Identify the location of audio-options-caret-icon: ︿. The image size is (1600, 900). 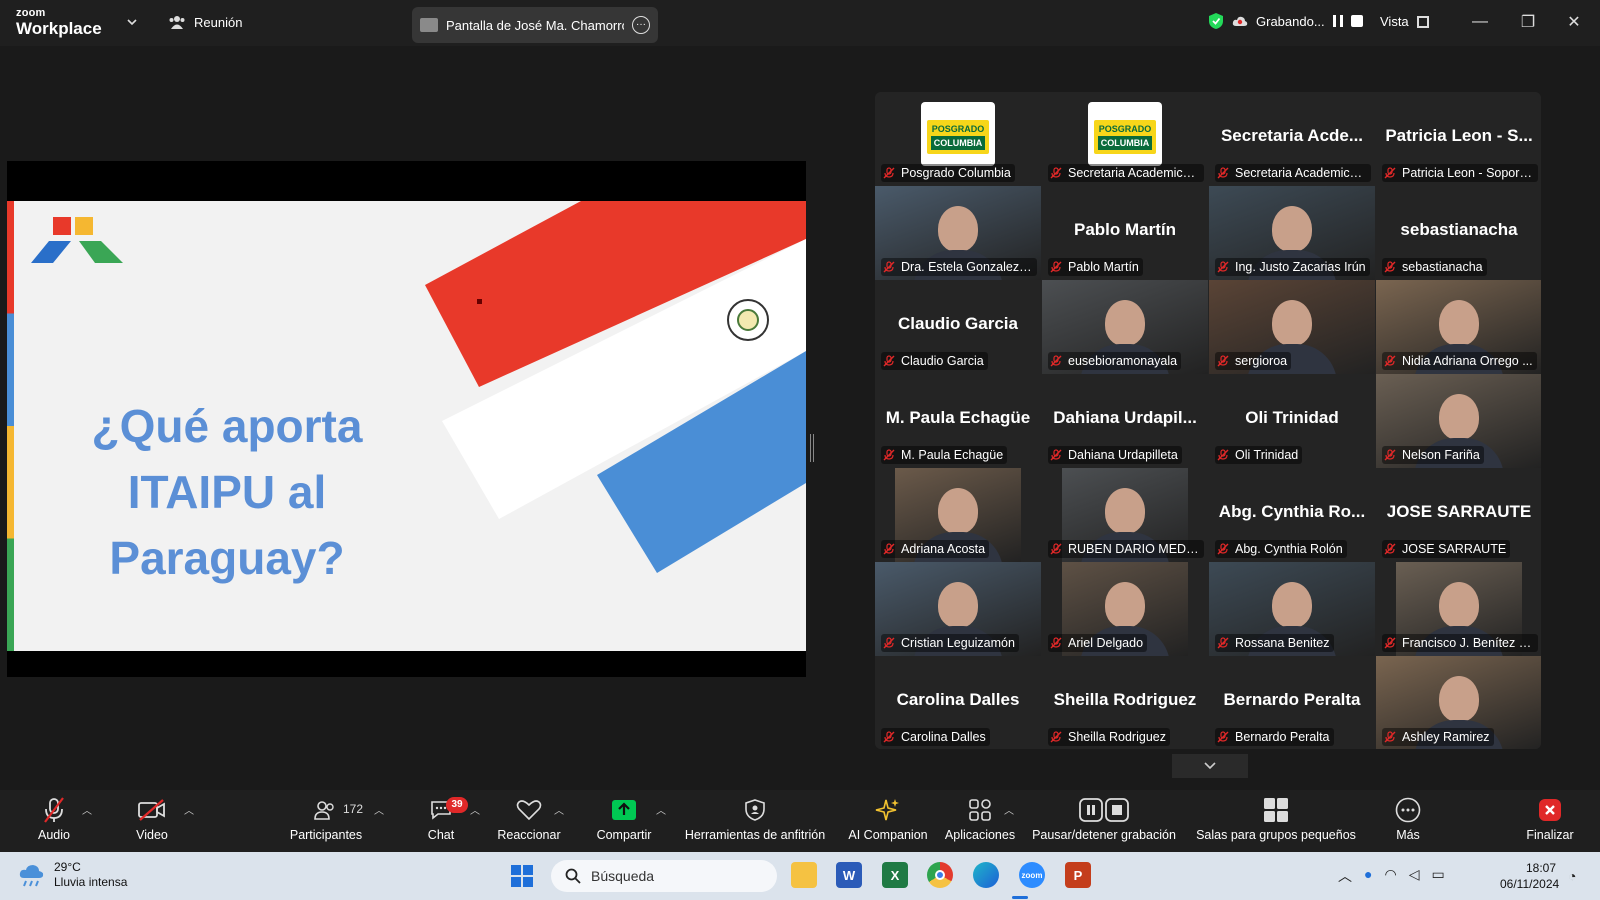
(87, 809).